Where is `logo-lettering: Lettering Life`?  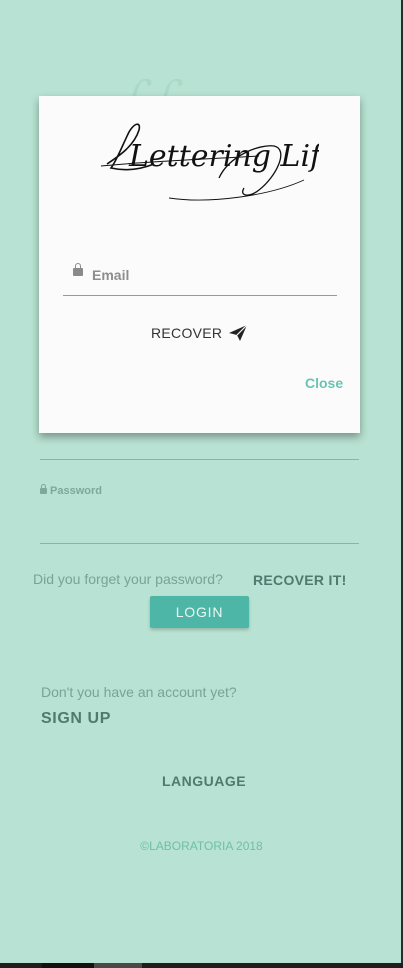 logo-lettering: Lettering Life is located at coordinates (223, 156).